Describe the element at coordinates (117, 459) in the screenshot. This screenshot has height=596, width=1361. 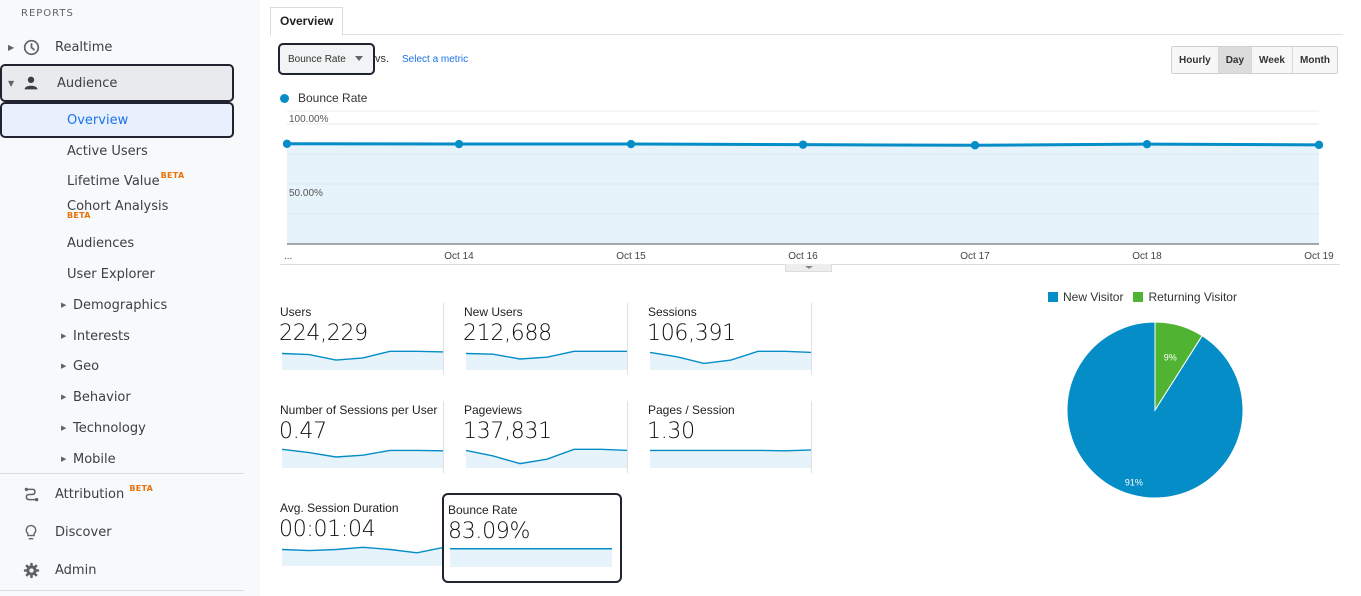
I see `sidebar-item-mobile: ▶ Mobile` at that location.